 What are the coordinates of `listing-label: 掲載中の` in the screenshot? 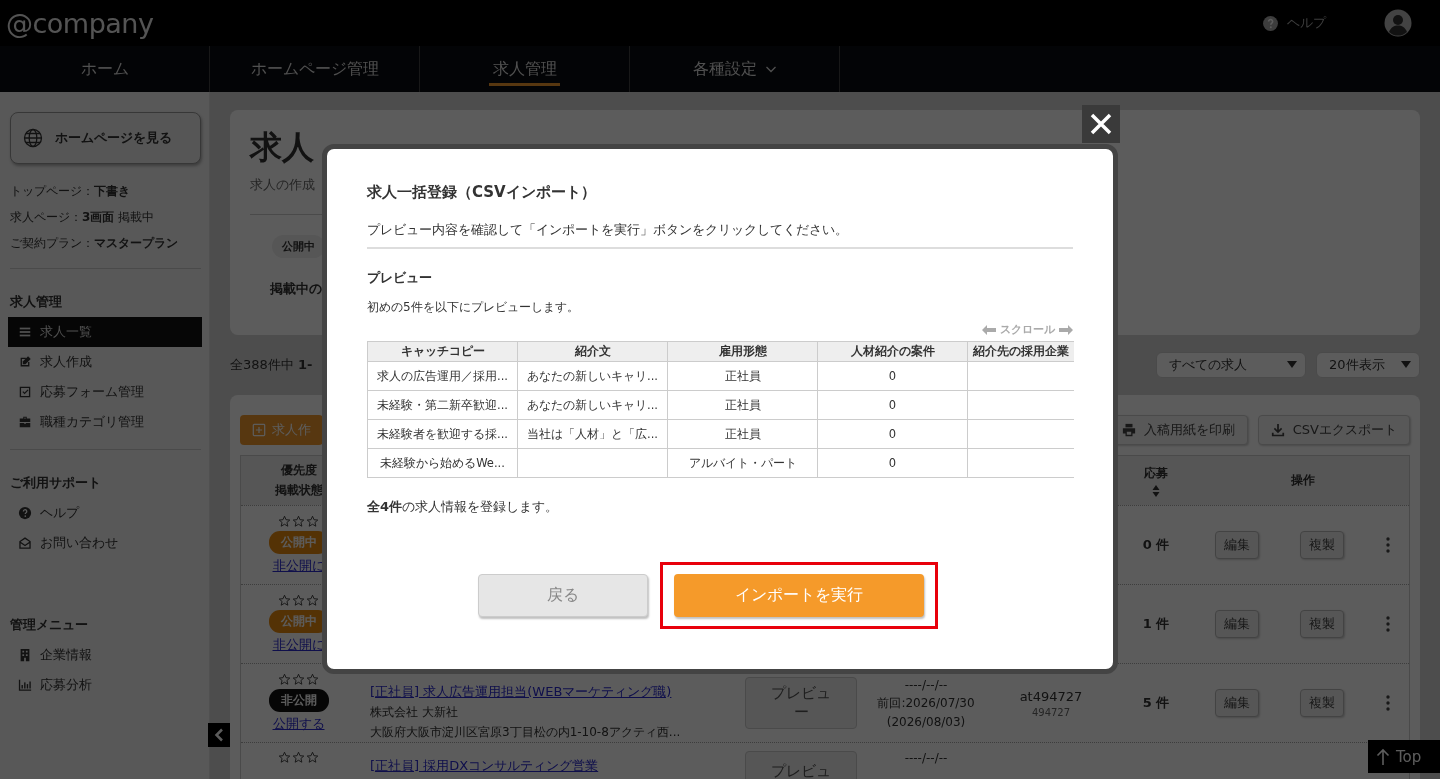 It's located at (296, 289).